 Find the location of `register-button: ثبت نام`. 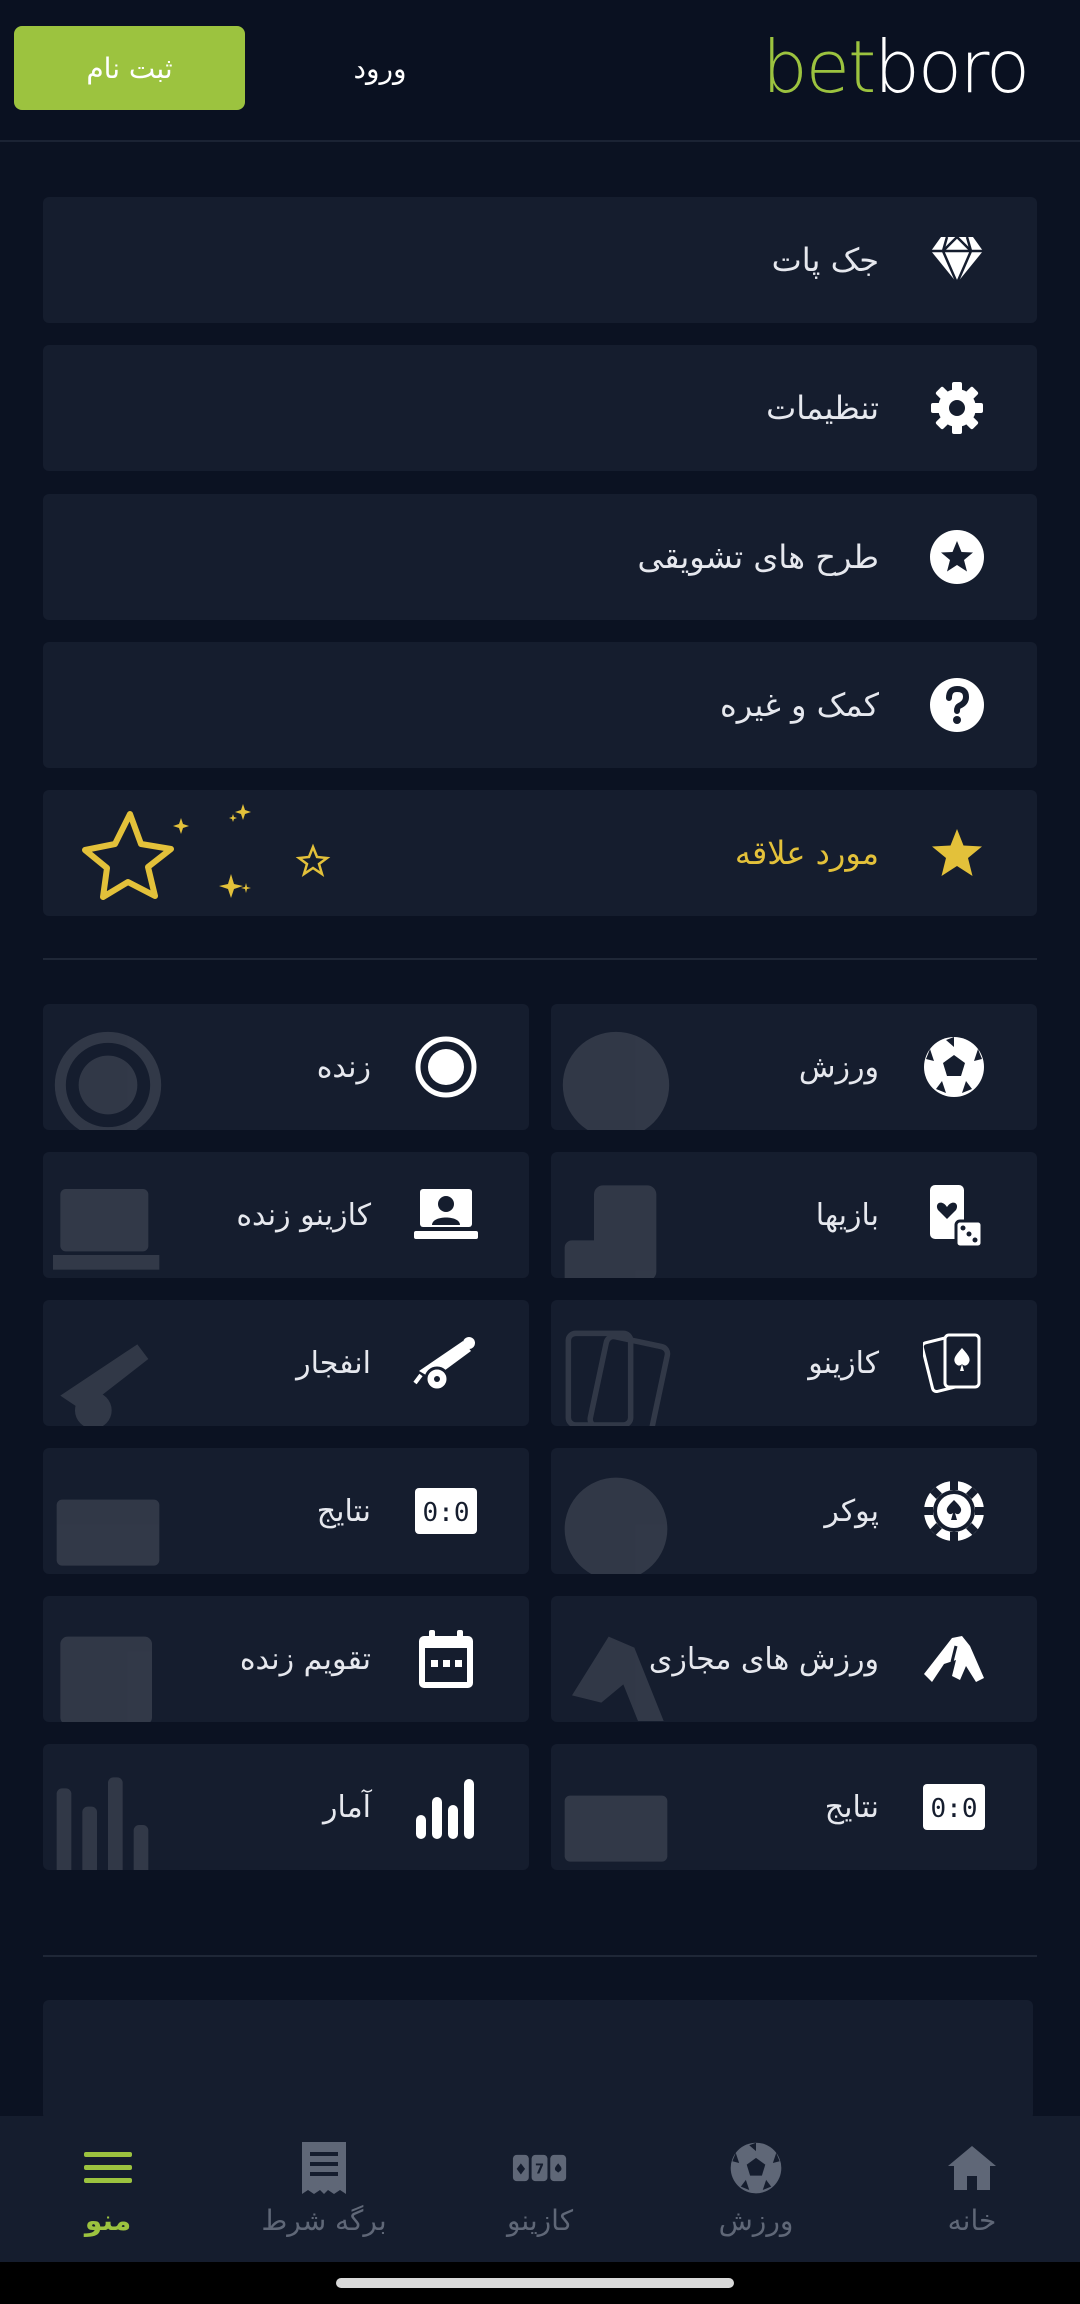

register-button: ثبت نام is located at coordinates (129, 68).